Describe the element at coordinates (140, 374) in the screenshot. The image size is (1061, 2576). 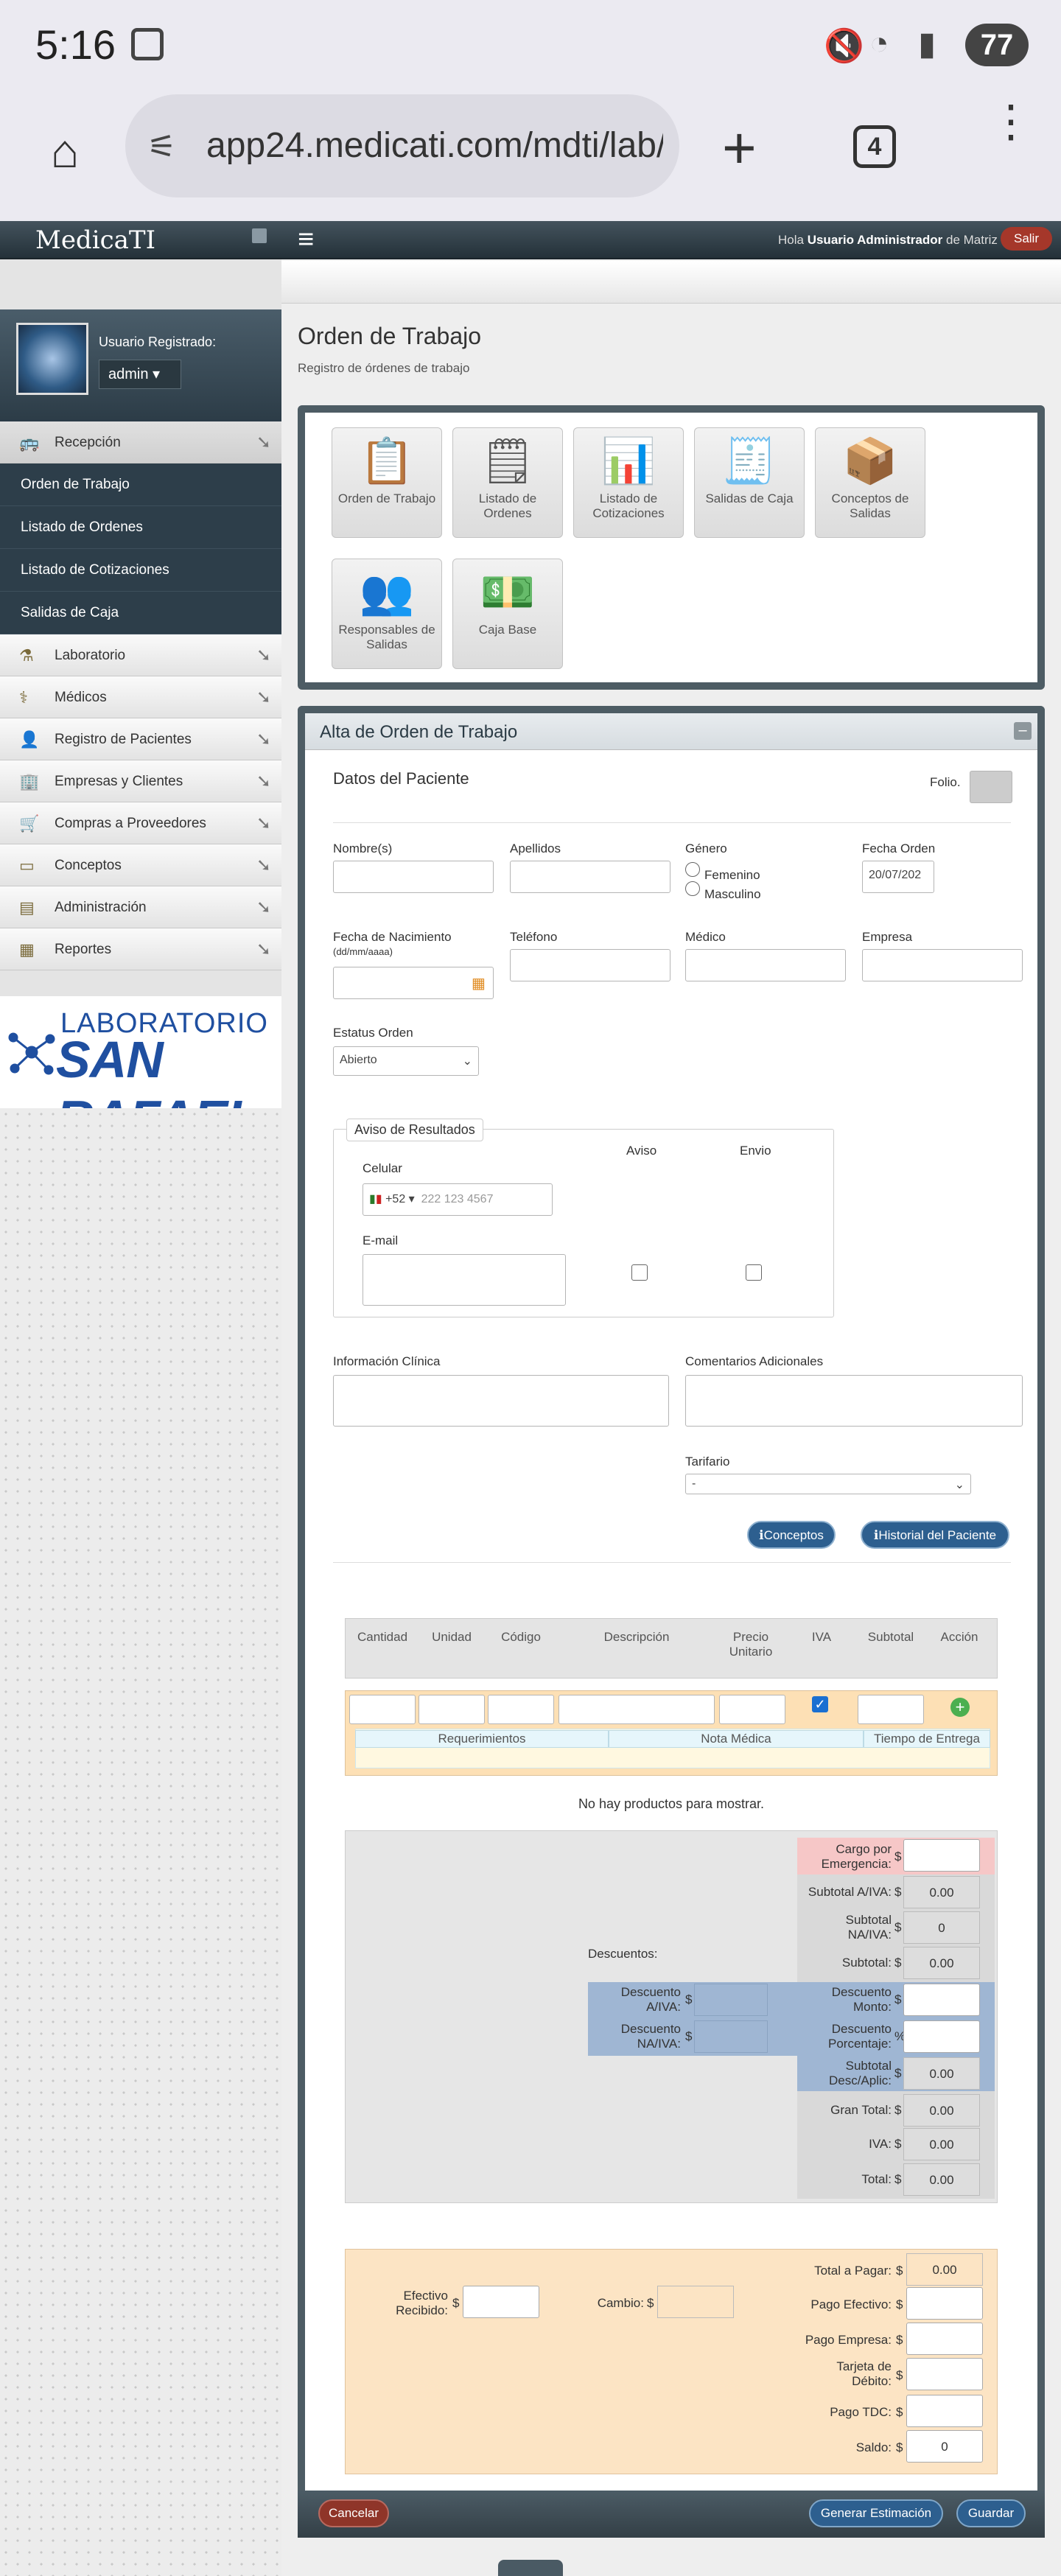
I see `user-dropdown: admin ▾` at that location.